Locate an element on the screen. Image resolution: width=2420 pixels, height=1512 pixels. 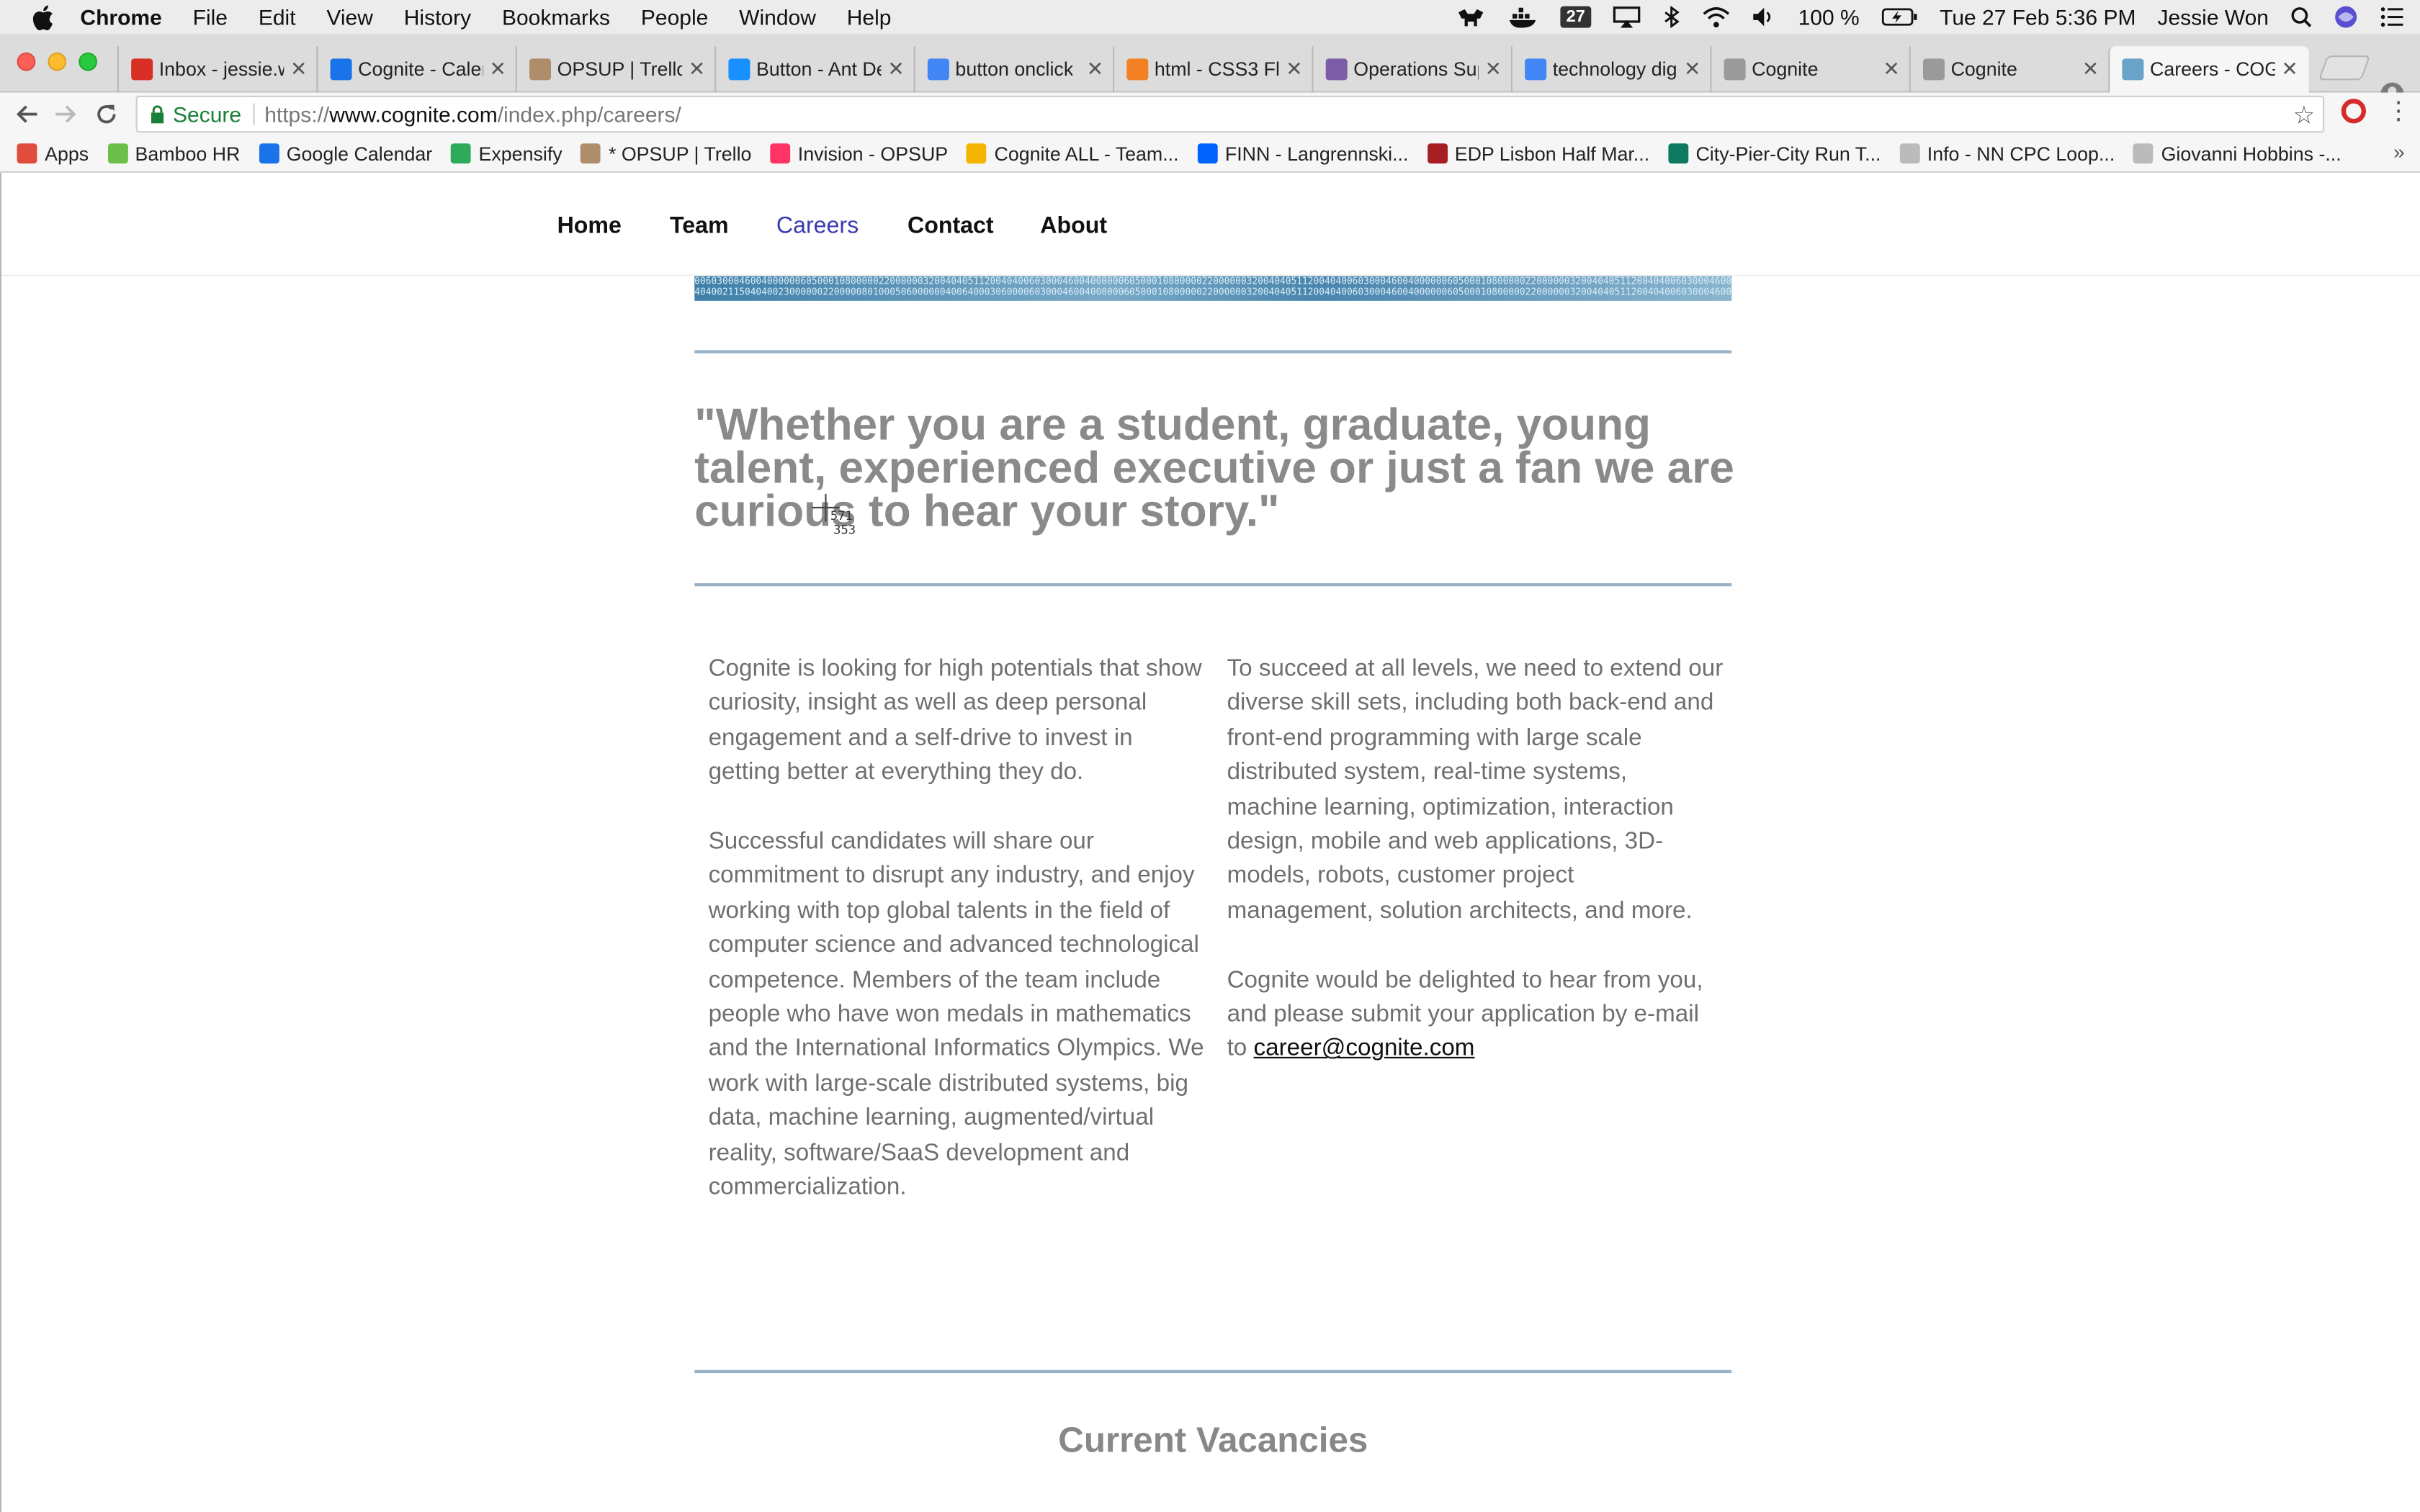
apple-menu-icon is located at coordinates (42, 17).